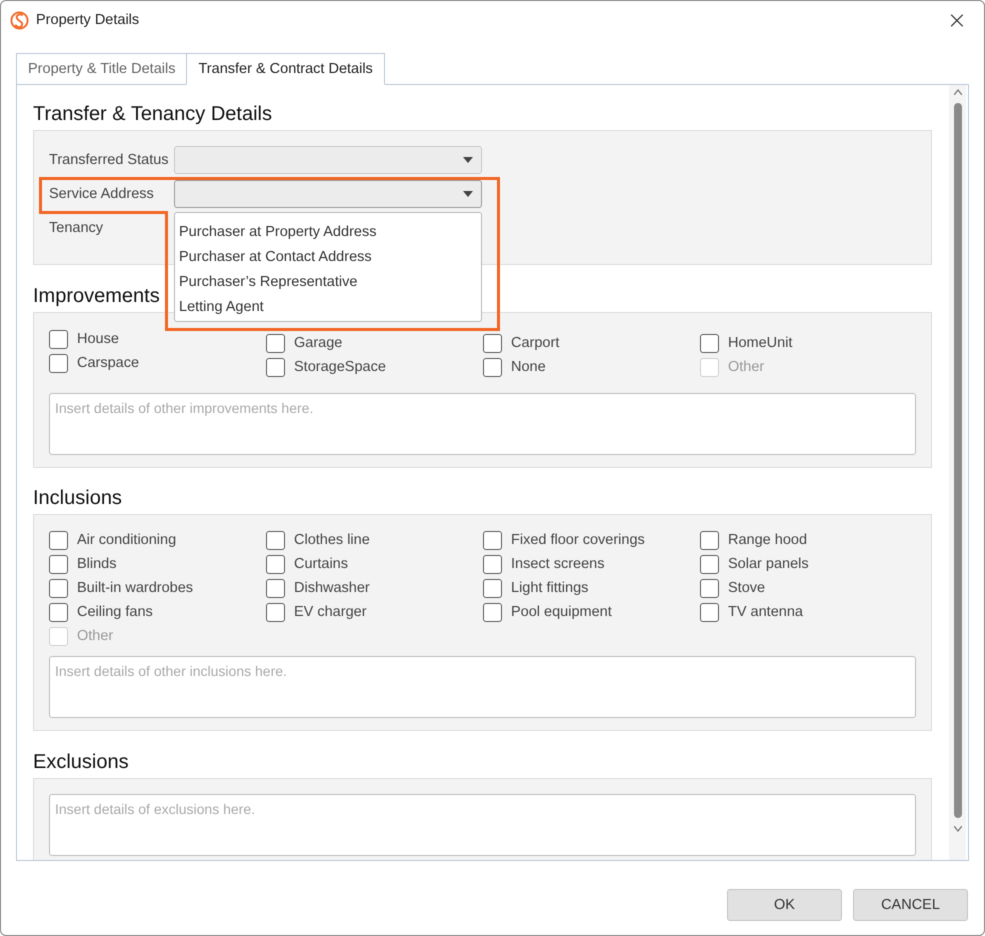  What do you see at coordinates (482, 424) in the screenshot?
I see `improvements-field: Insert details of other improvements here.` at bounding box center [482, 424].